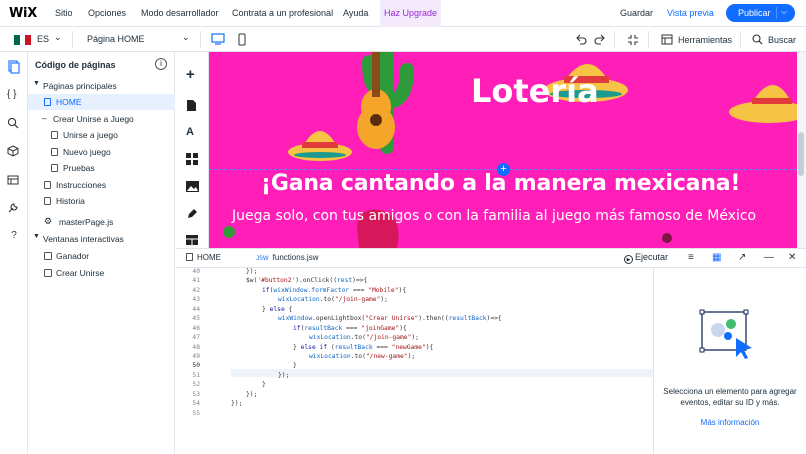 Image resolution: width=806 pixels, height=454 pixels. What do you see at coordinates (730, 422) in the screenshot?
I see `learn-more-link: Más información` at bounding box center [730, 422].